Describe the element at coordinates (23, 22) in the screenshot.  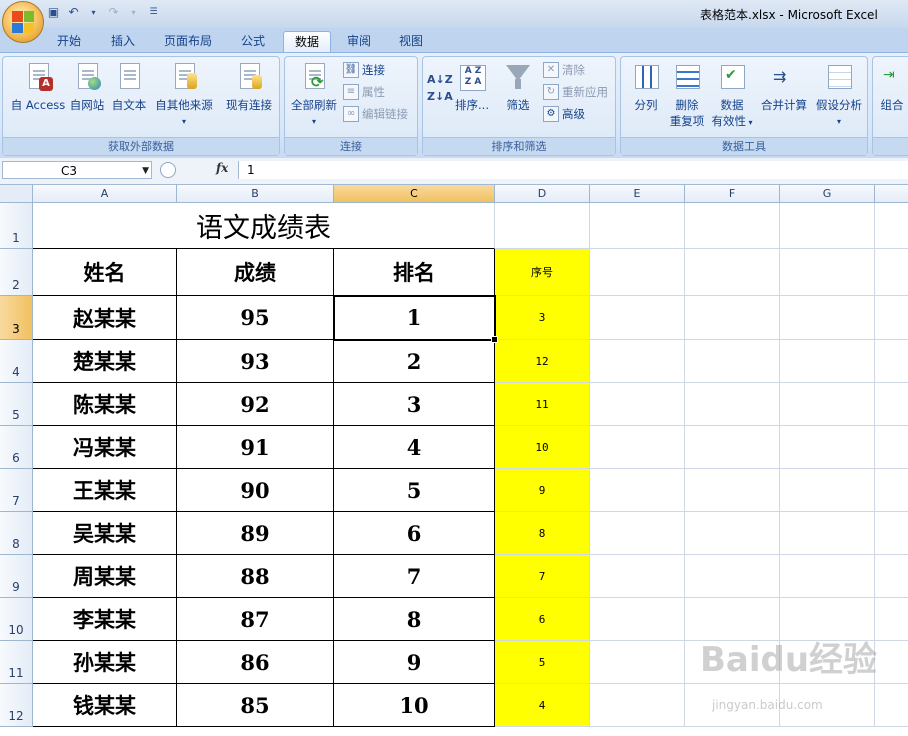
I see `office-button` at that location.